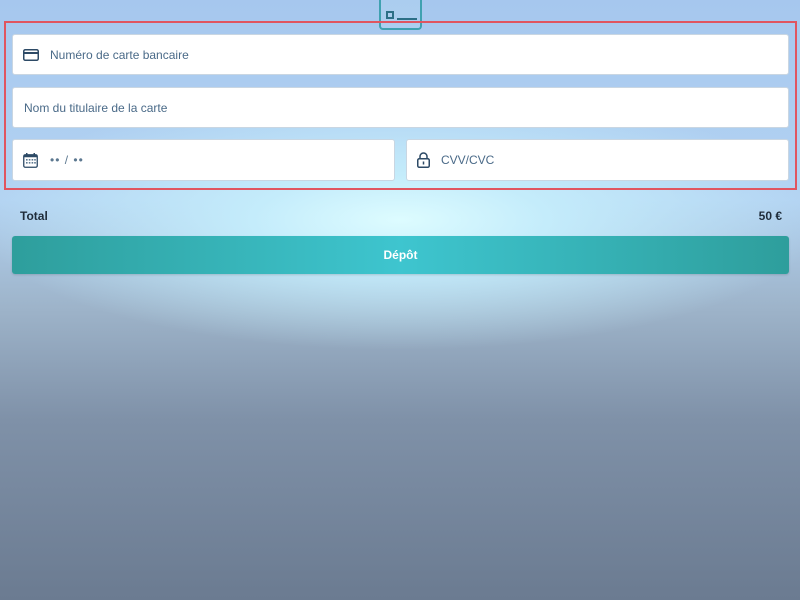 The image size is (800, 600). What do you see at coordinates (400, 54) in the screenshot?
I see `card-number-field: Numéro de carte bancaire` at bounding box center [400, 54].